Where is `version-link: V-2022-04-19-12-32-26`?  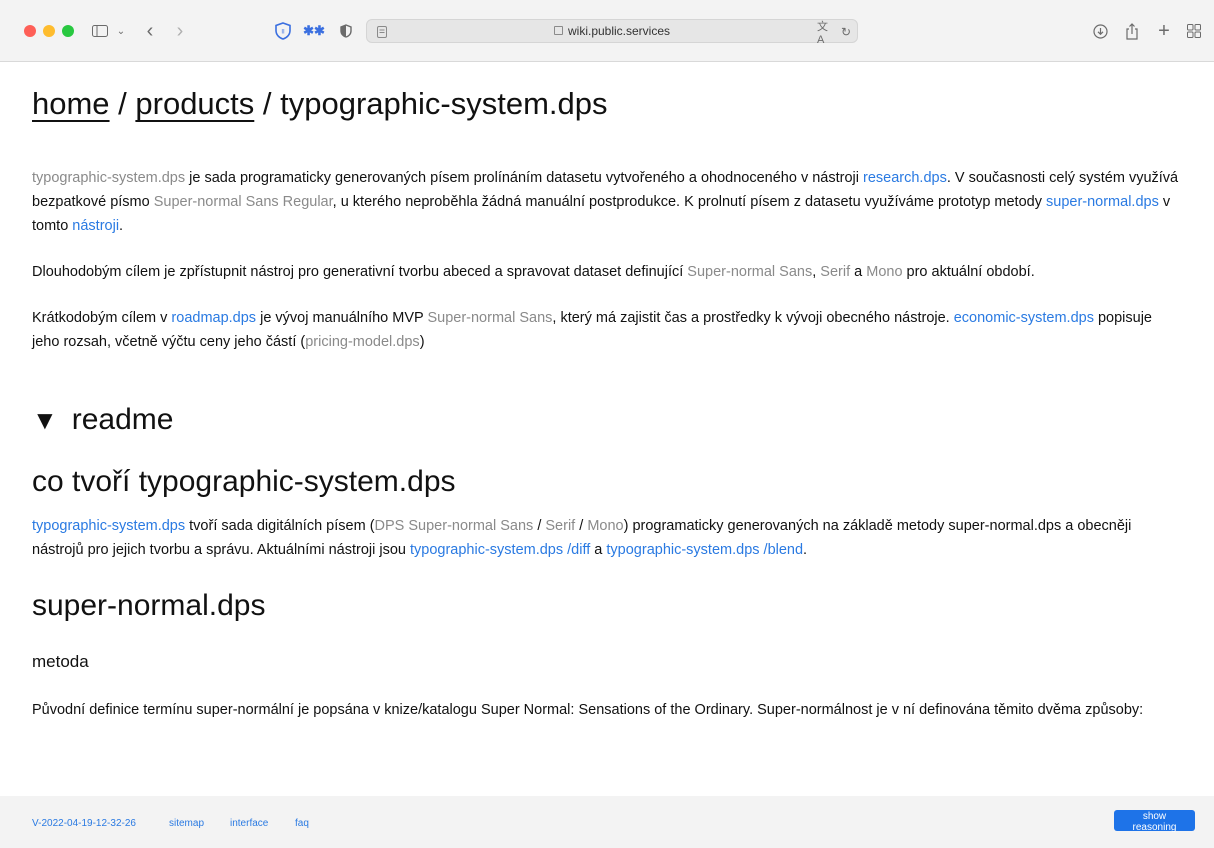
version-link: V-2022-04-19-12-32-26 is located at coordinates (84, 823).